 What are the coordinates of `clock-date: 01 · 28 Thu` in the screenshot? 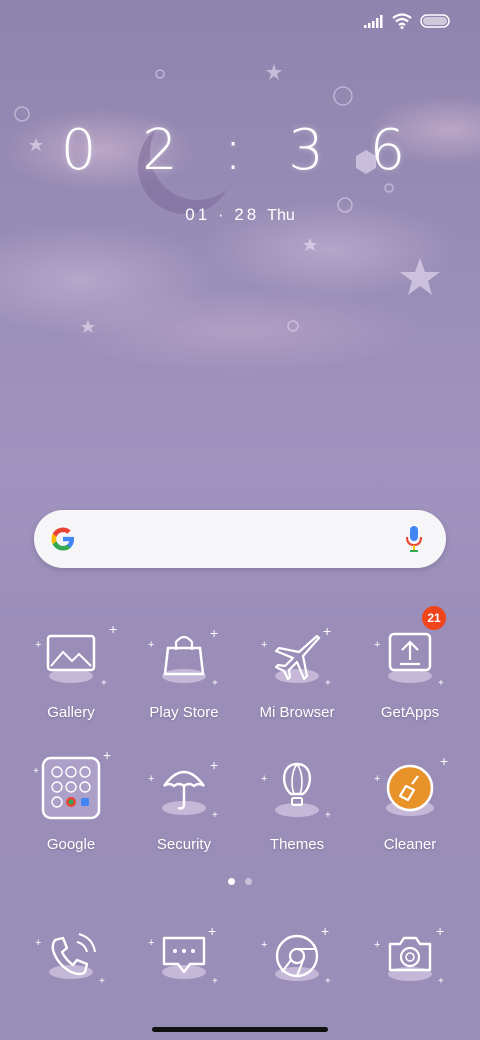 It's located at (240, 215).